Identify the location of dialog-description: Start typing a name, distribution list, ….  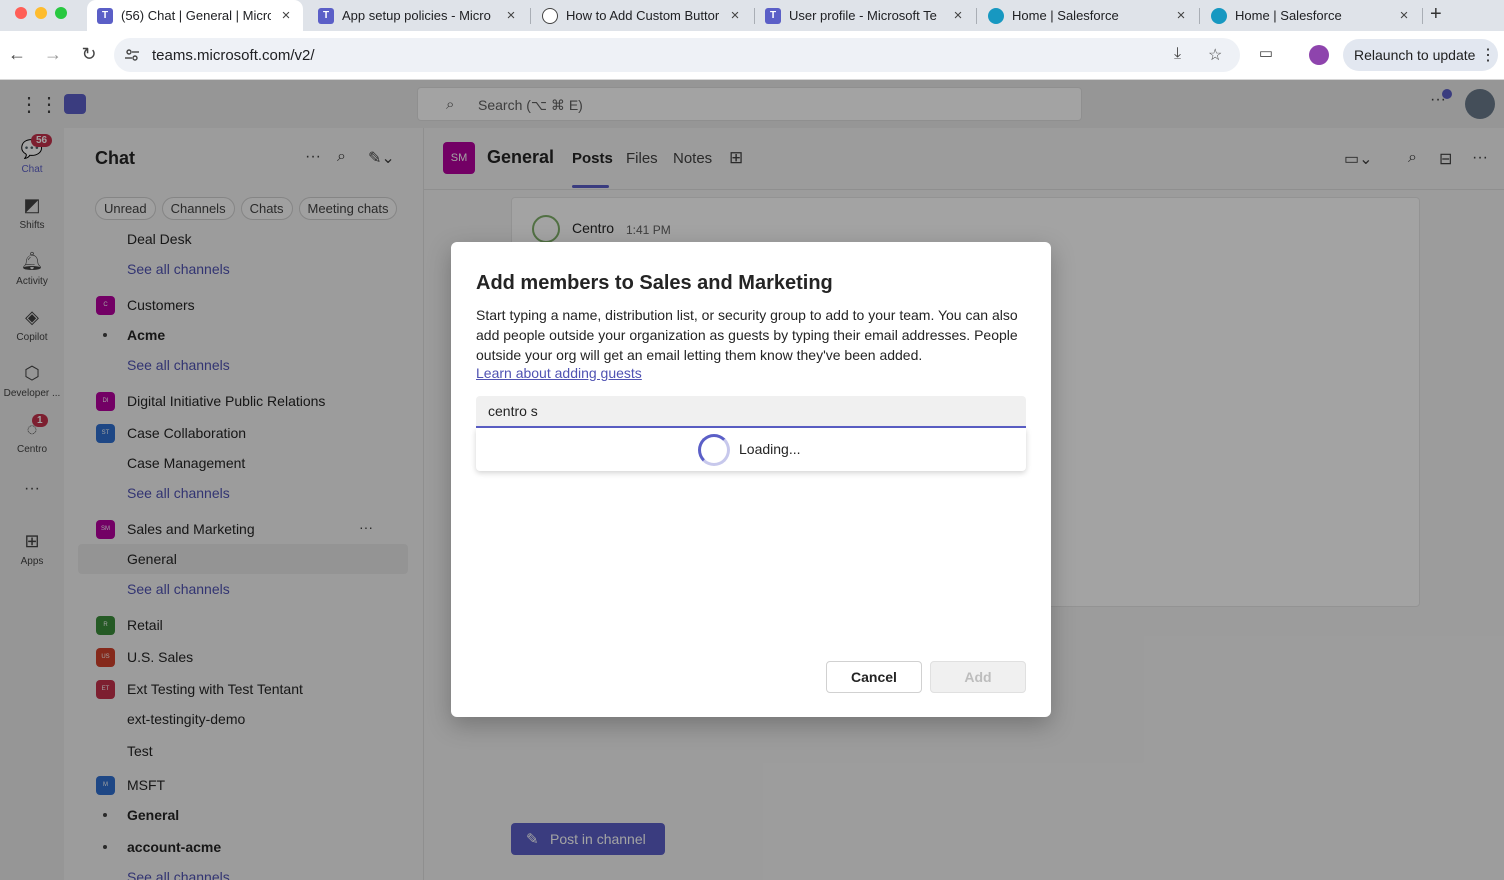
(747, 335).